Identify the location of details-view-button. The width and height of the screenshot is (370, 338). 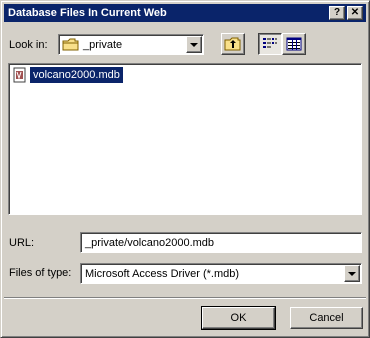
(294, 44).